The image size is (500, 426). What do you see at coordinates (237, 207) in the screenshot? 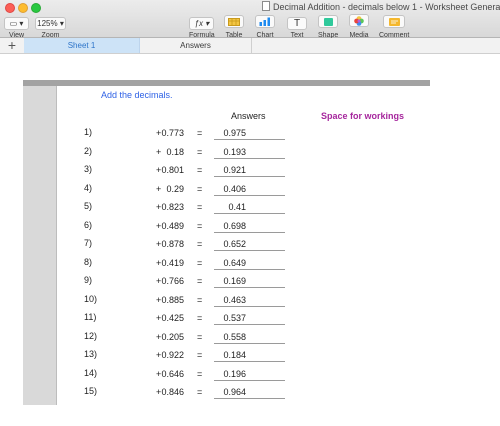
I see `addend-2: 0.41` at bounding box center [237, 207].